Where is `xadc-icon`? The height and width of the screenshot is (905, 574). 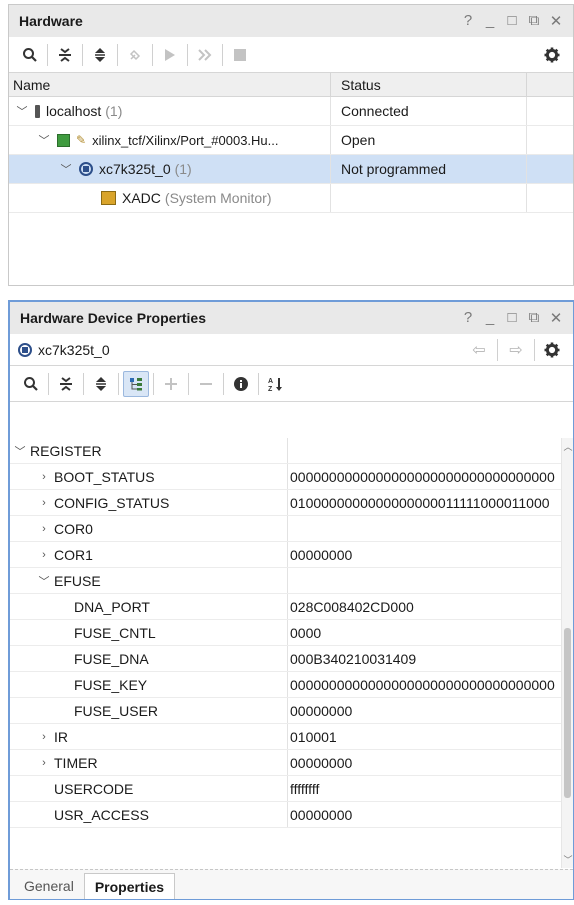
xadc-icon is located at coordinates (108, 198).